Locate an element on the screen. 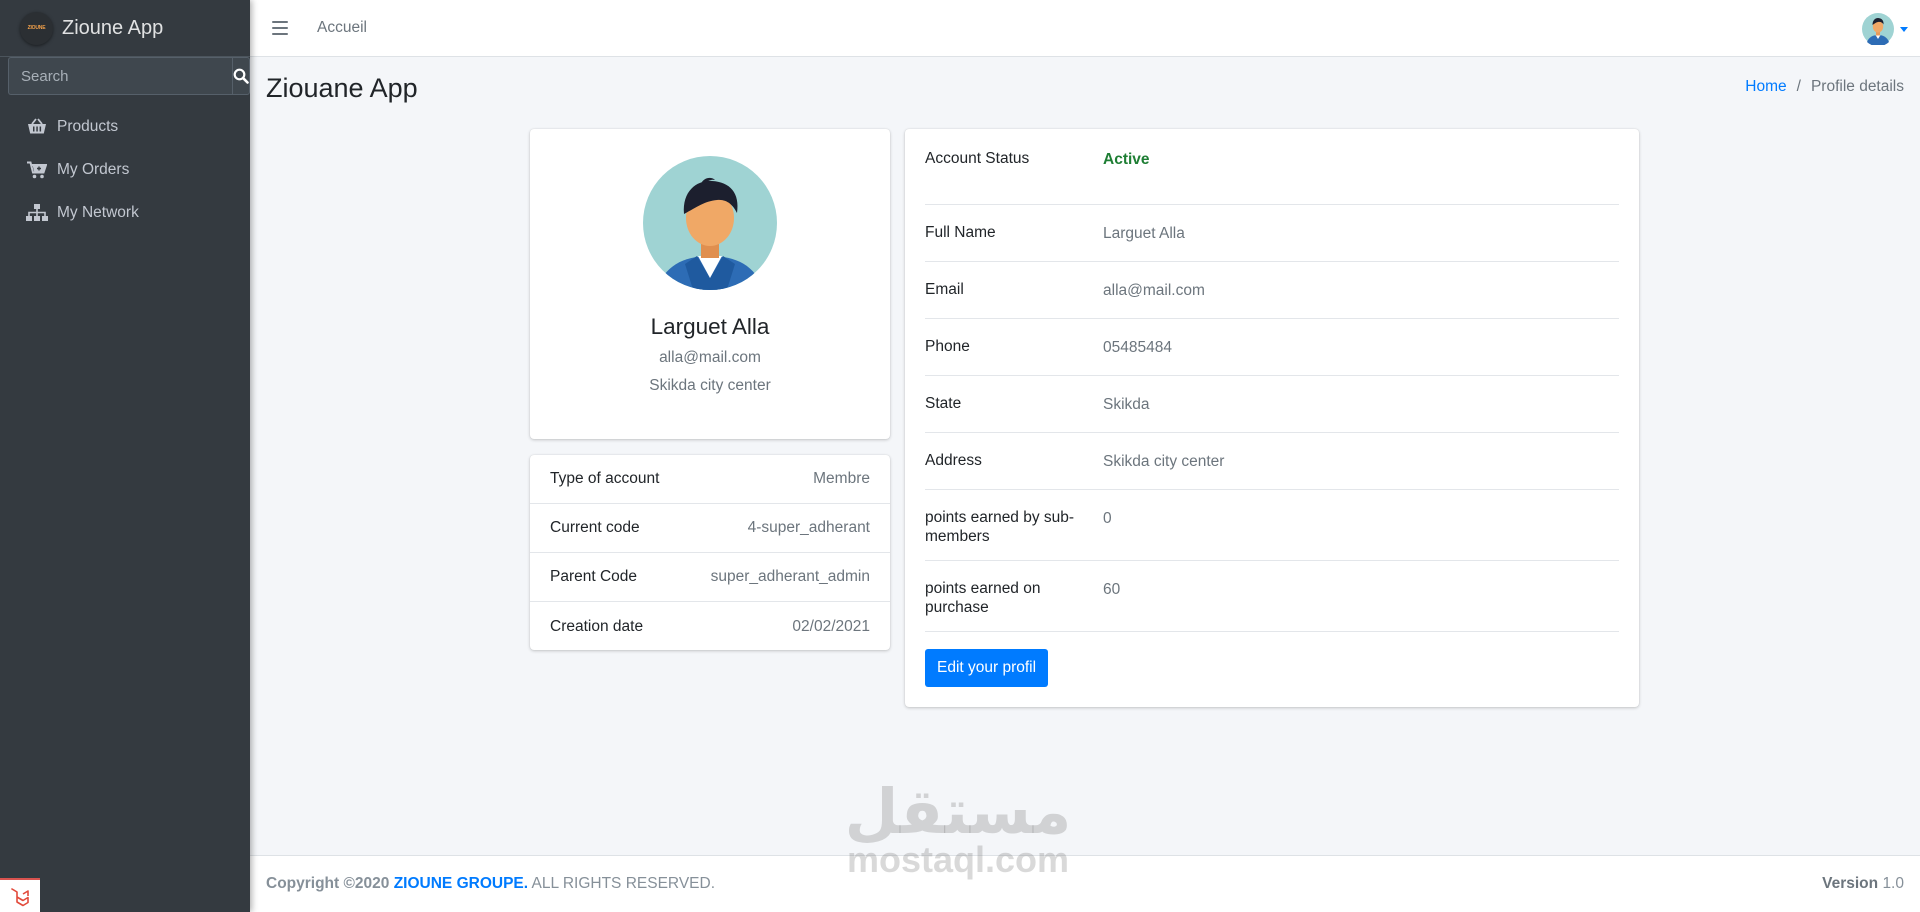 This screenshot has width=1920, height=912. breadcrumb: Home / Profile details is located at coordinates (1824, 87).